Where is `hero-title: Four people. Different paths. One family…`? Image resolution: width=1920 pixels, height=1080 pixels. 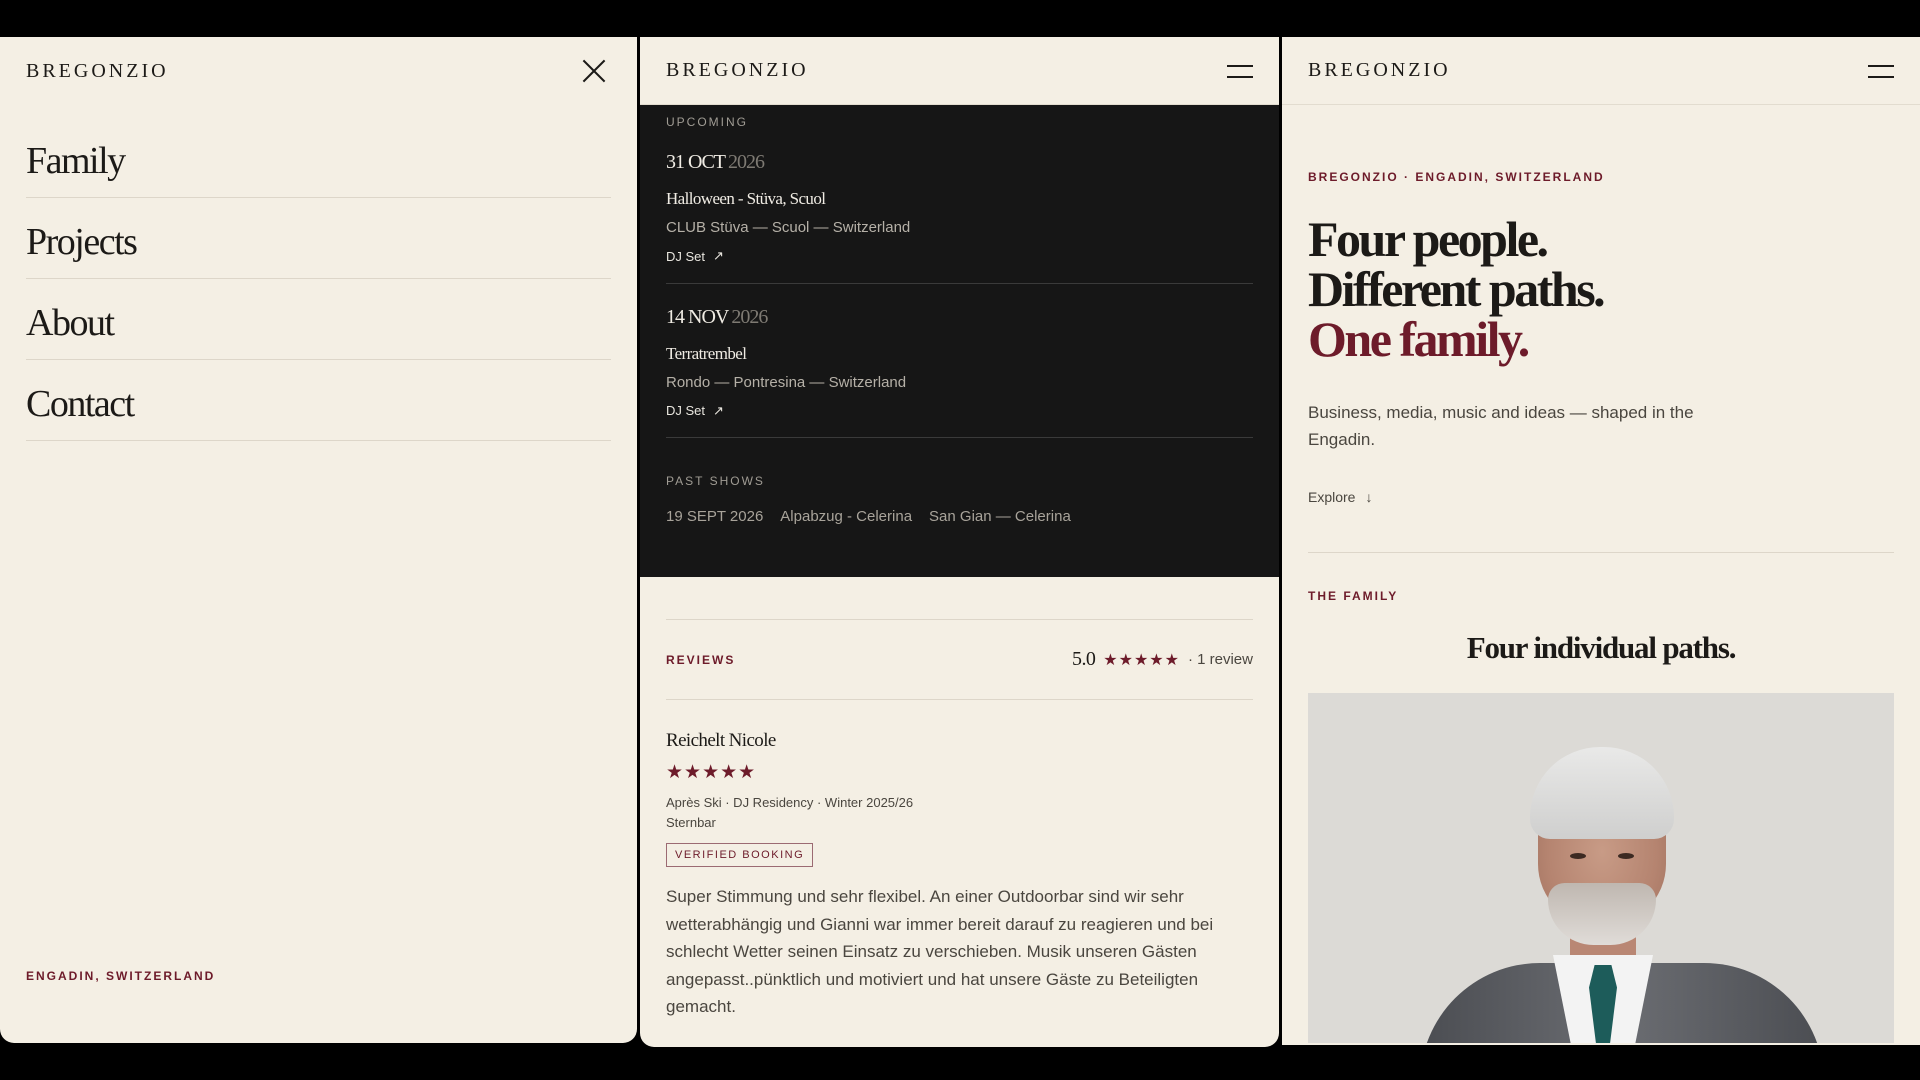 hero-title: Four people. Different paths. One family… is located at coordinates (1601, 289).